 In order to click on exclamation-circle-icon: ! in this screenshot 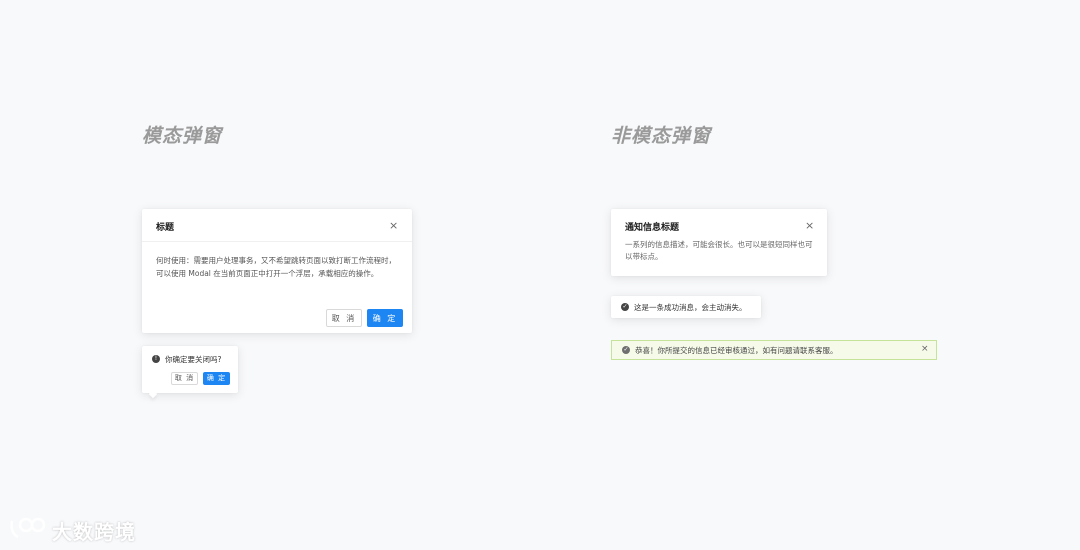, I will do `click(156, 359)`.